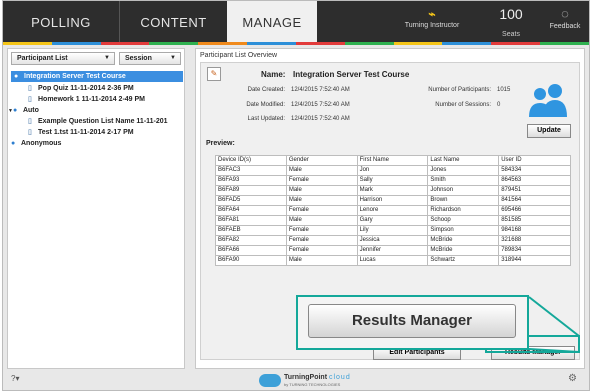 This screenshot has width=592, height=391. I want to click on column-header: Gender, so click(321, 160).